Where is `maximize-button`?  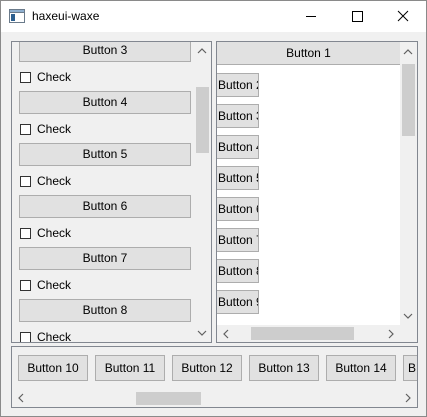 maximize-button is located at coordinates (357, 16).